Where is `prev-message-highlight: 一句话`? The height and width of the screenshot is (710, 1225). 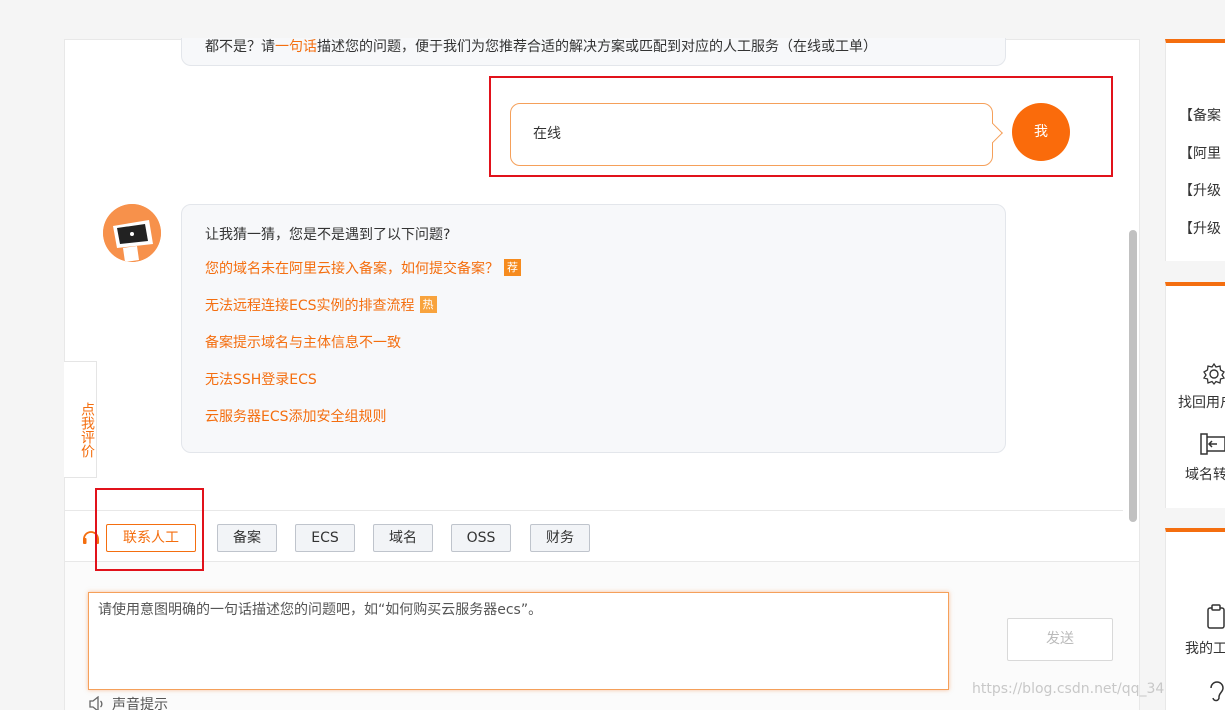 prev-message-highlight: 一句话 is located at coordinates (296, 47).